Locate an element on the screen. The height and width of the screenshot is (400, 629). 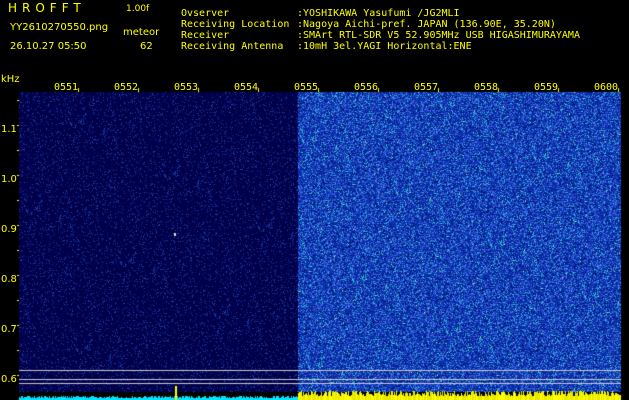
observer-value: :YOSHIKAWA Yasufumi /JG2MLI is located at coordinates (378, 13).